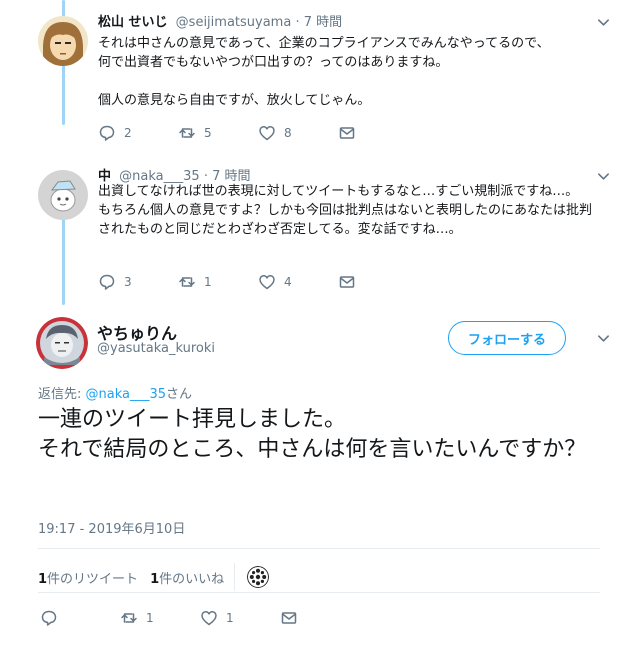 Image resolution: width=638 pixels, height=647 pixels. Describe the element at coordinates (312, 449) in the screenshot. I see `tweet-text-line: それで結局のところ、中さんは何を言いたいんですか？` at that location.